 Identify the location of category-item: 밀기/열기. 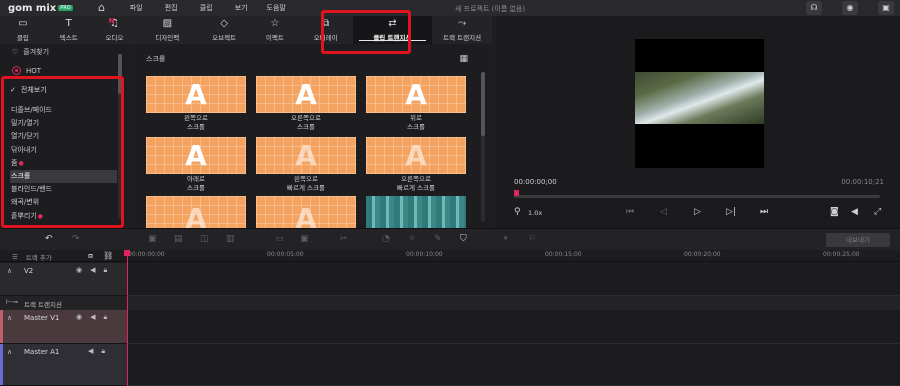
(63, 123).